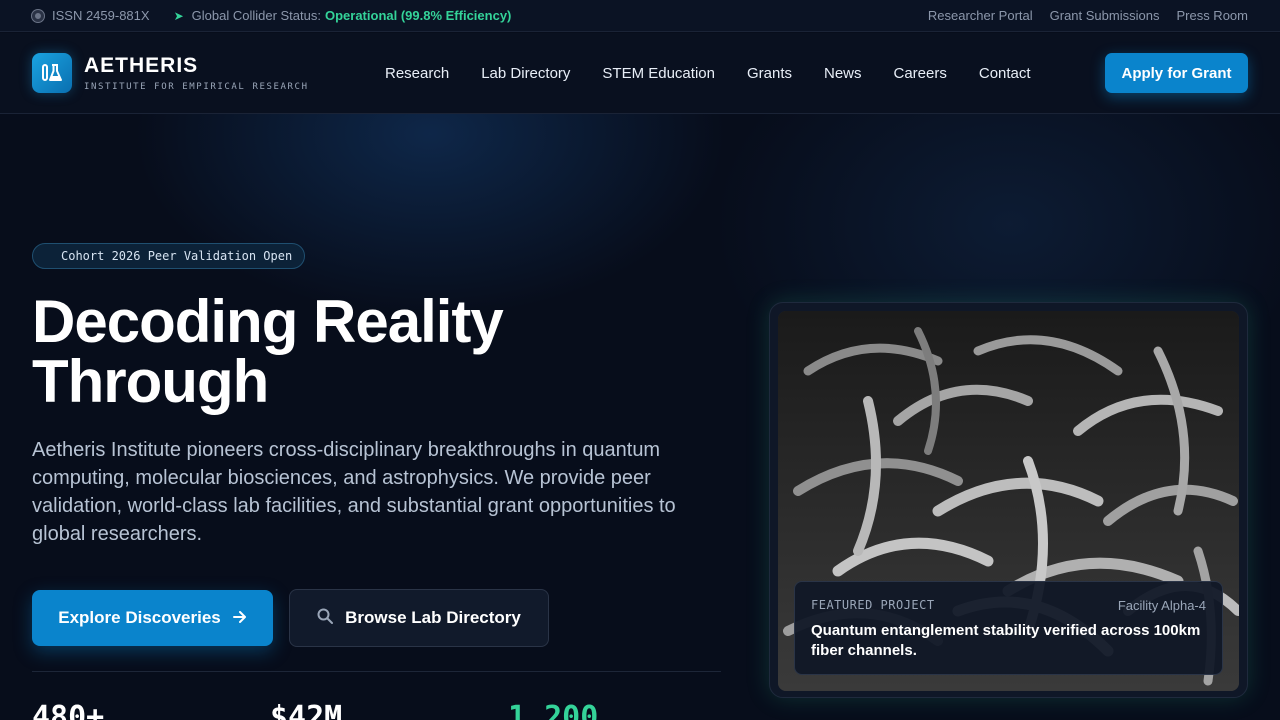 Image resolution: width=1280 pixels, height=720 pixels. What do you see at coordinates (68, 710) in the screenshot?
I see `stat-researchers: 480+` at bounding box center [68, 710].